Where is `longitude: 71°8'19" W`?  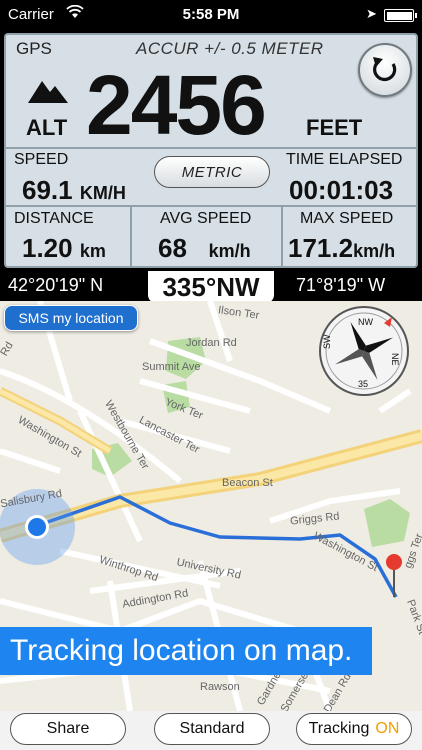
longitude: 71°8'19" W is located at coordinates (341, 285).